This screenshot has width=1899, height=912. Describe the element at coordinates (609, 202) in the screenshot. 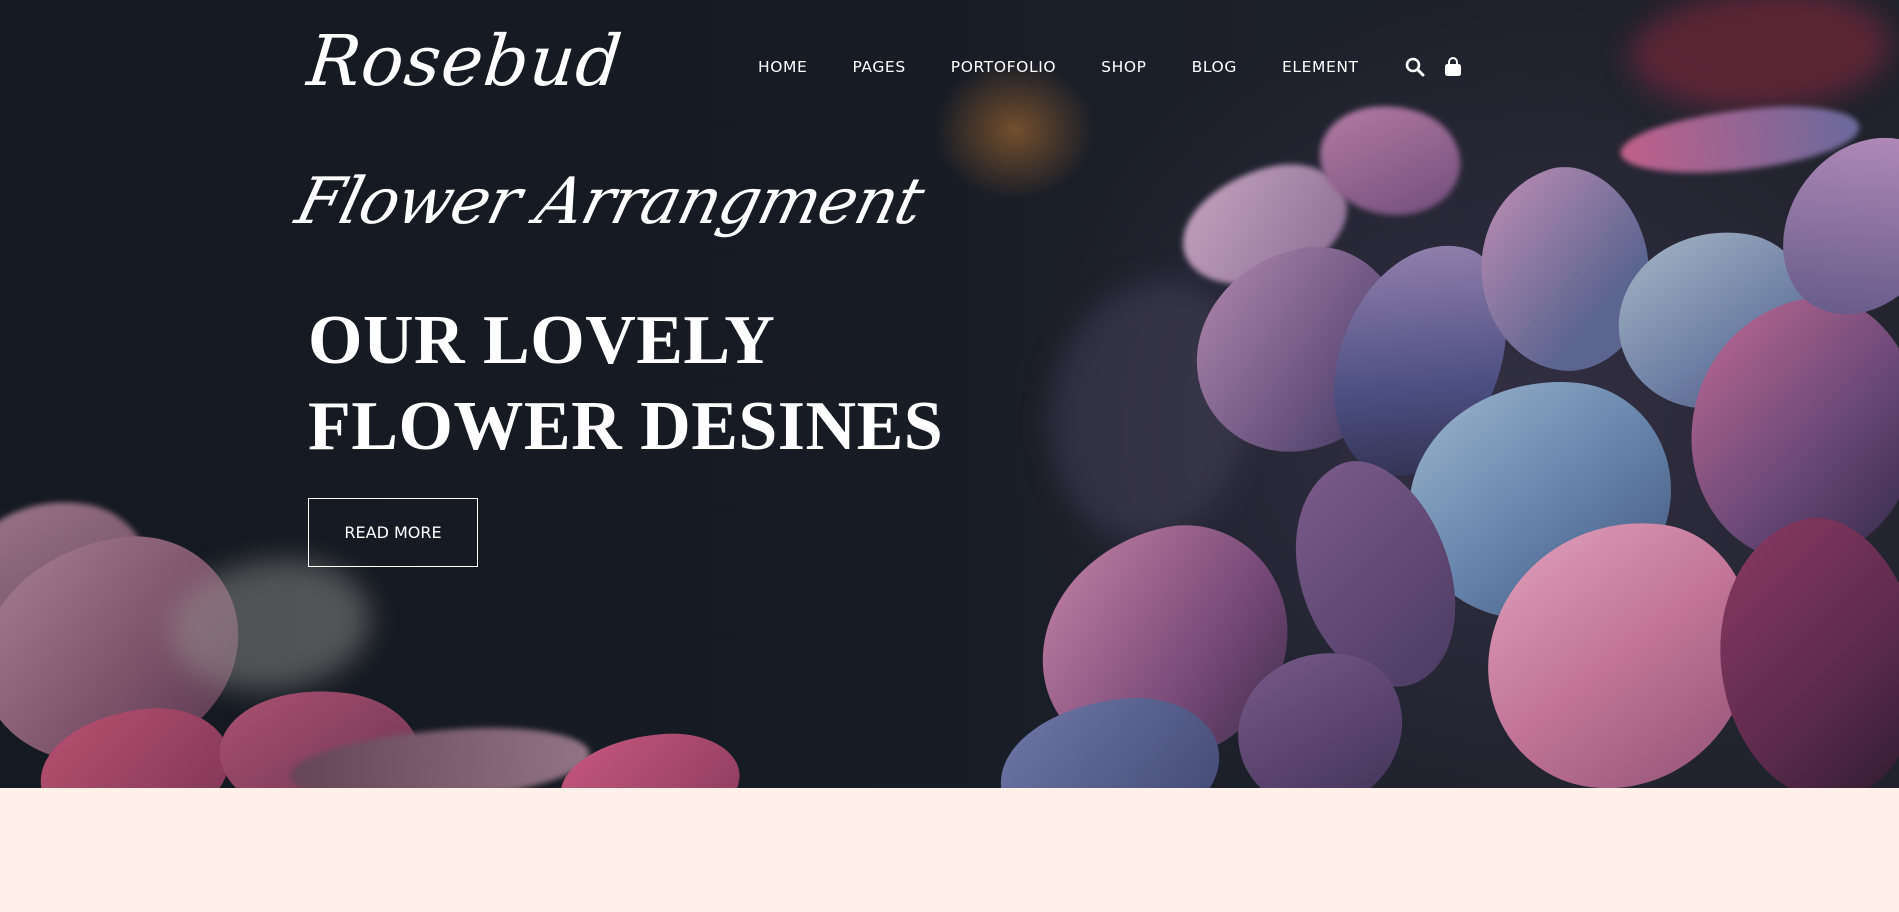

I see `hero-script-title: Flower Arrangment` at that location.